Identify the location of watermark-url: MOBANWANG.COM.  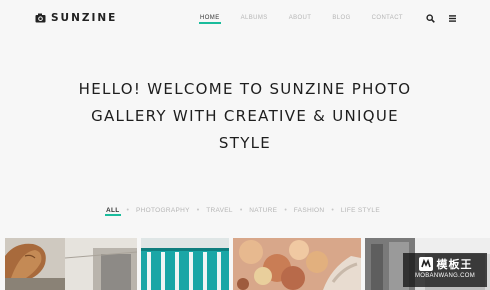
(444, 276).